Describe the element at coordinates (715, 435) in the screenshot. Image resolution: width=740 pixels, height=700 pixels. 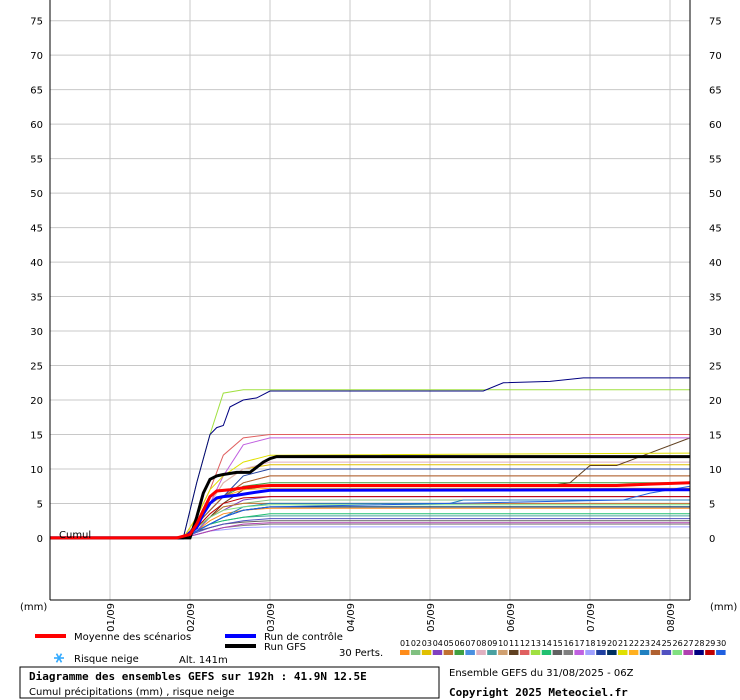
I see `y-tick-label-right: 15` at that location.